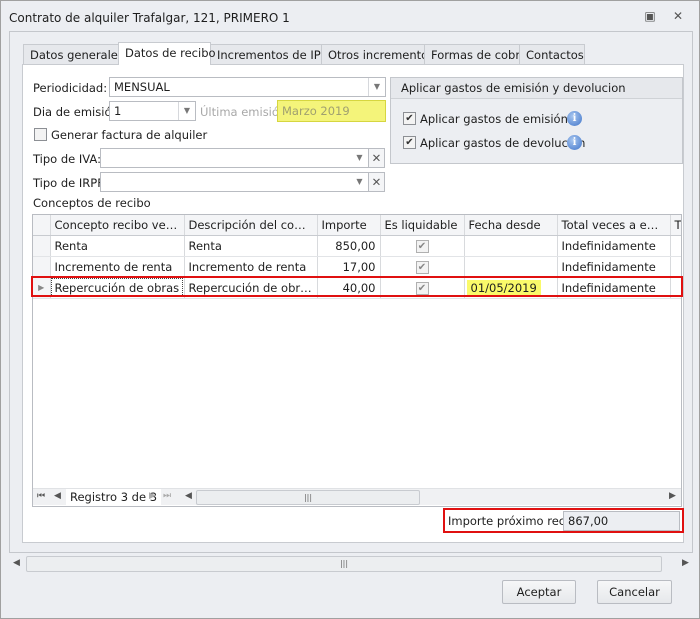 This screenshot has width=700, height=619. I want to click on column-header-concepto: Concepto recibo vert… ▲, so click(117, 225).